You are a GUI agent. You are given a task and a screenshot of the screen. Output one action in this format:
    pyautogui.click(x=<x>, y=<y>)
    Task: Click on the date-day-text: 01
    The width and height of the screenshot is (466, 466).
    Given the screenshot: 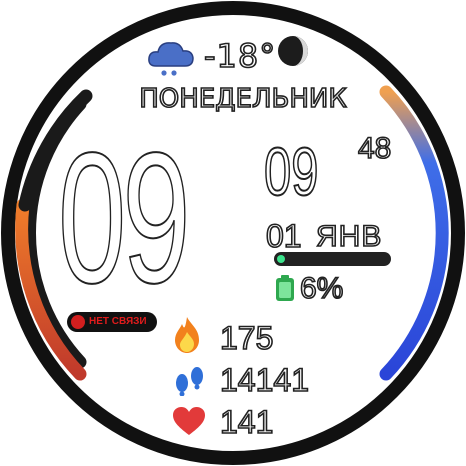 What is the action you would take?
    pyautogui.click(x=283, y=236)
    